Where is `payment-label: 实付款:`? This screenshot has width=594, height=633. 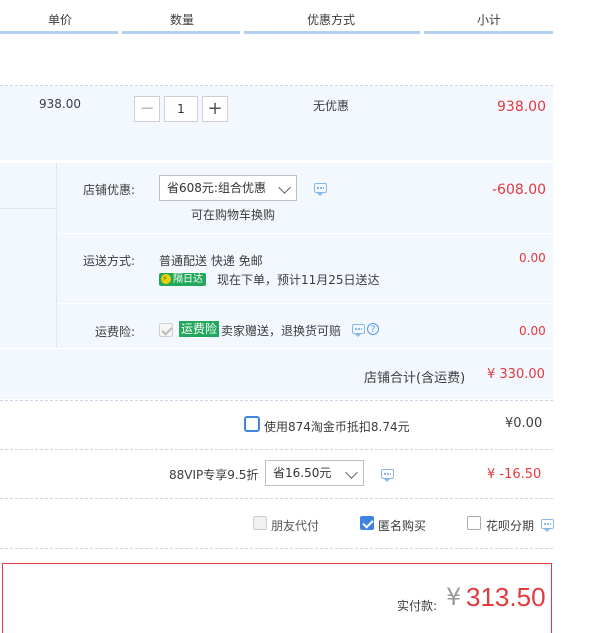
payment-label: 实付款: is located at coordinates (417, 606).